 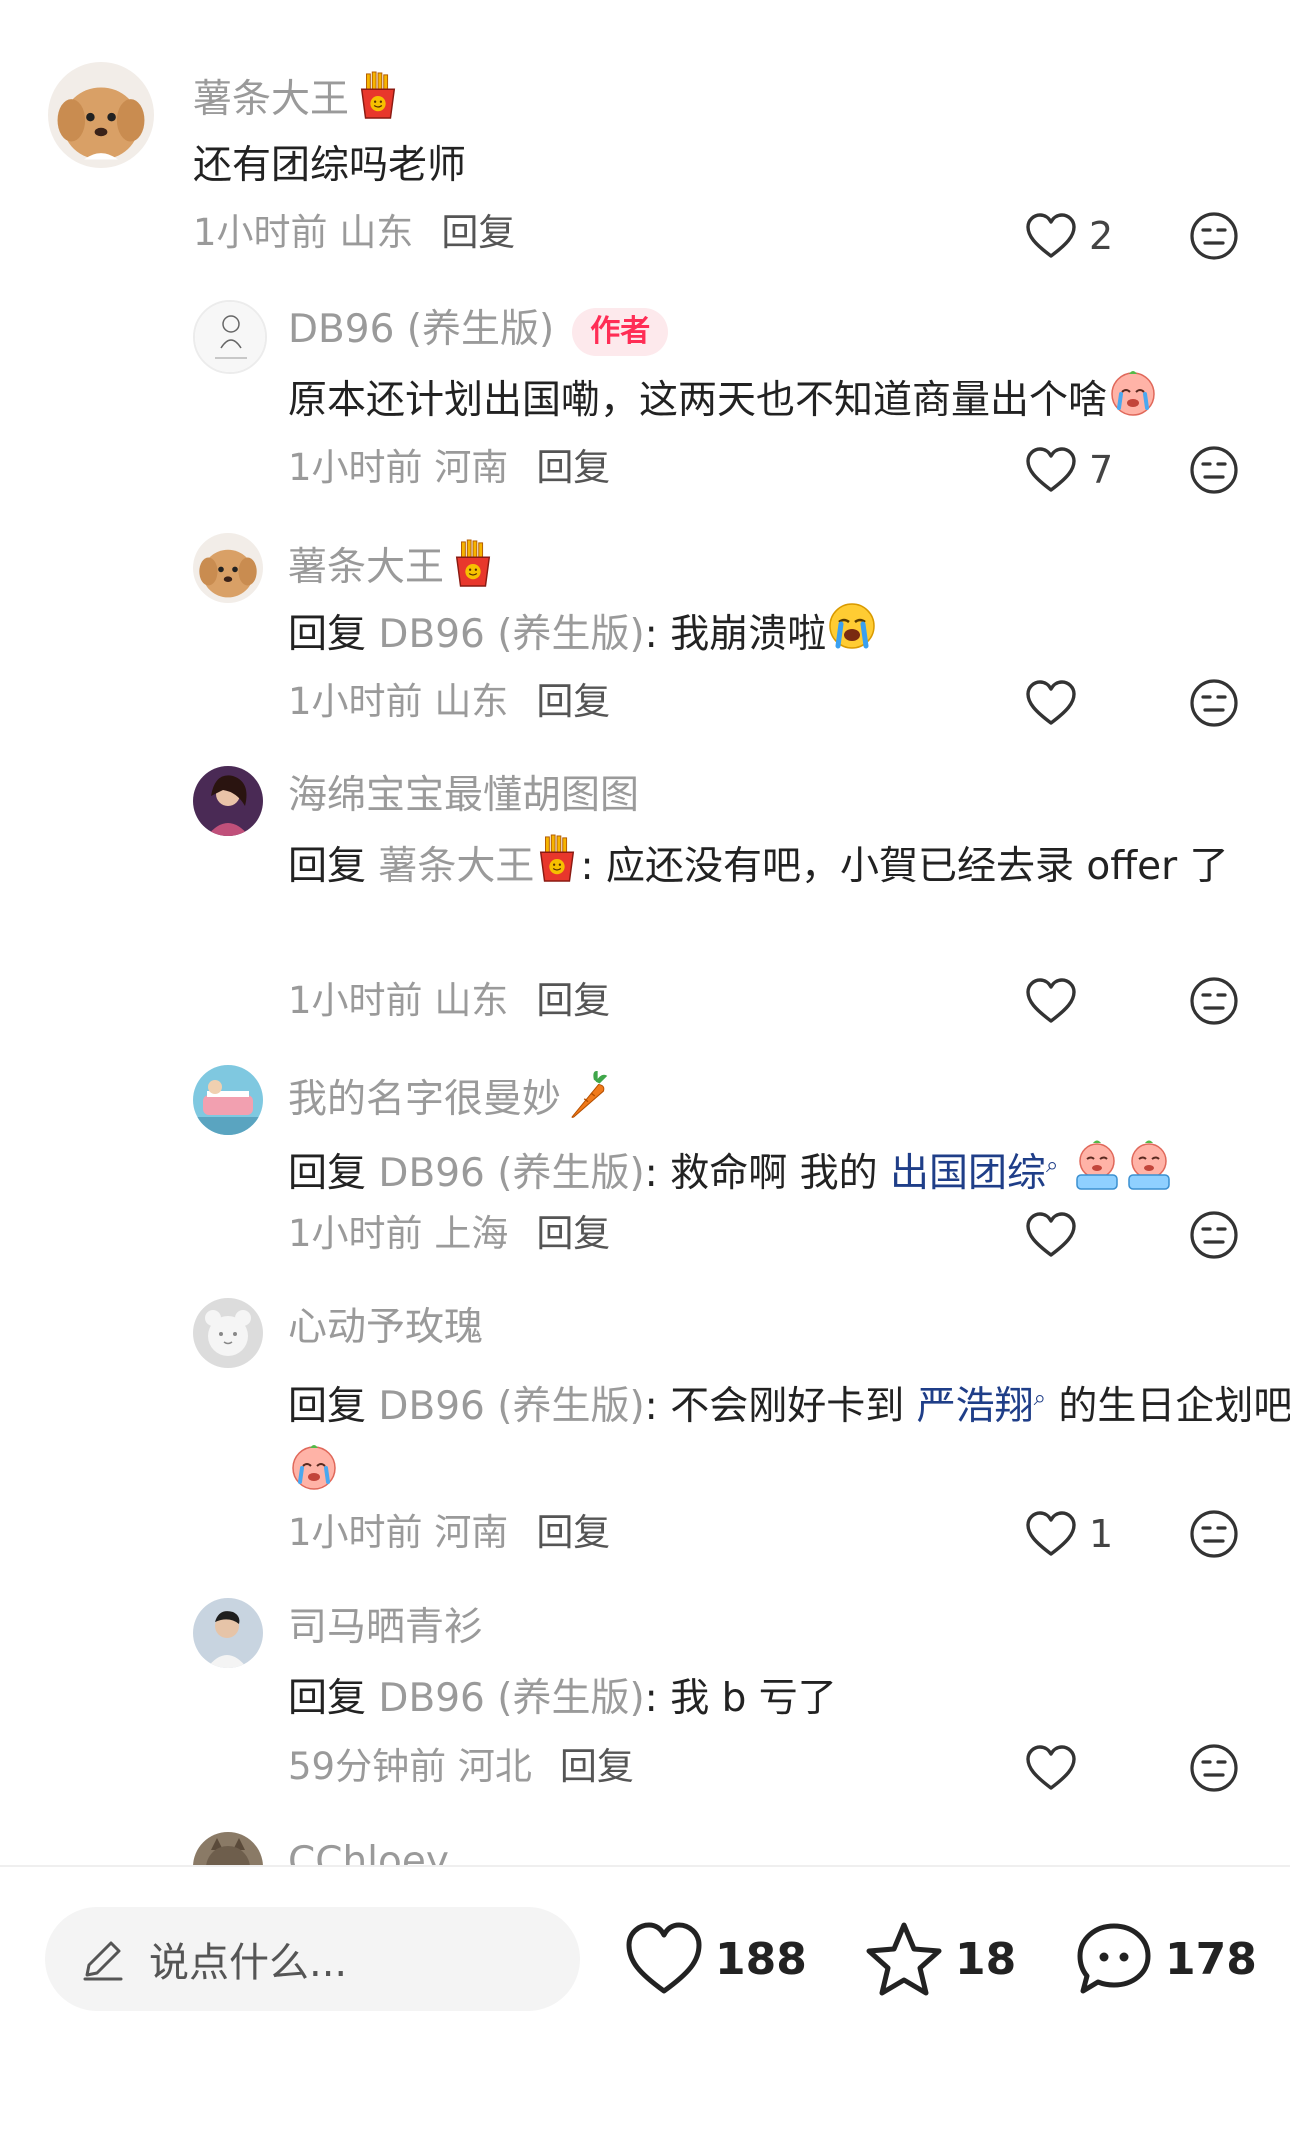 What do you see at coordinates (789, 868) in the screenshot?
I see `comment-text: 回复 薯条大王: 应还没有吧，小賀已经去录 offer 了` at bounding box center [789, 868].